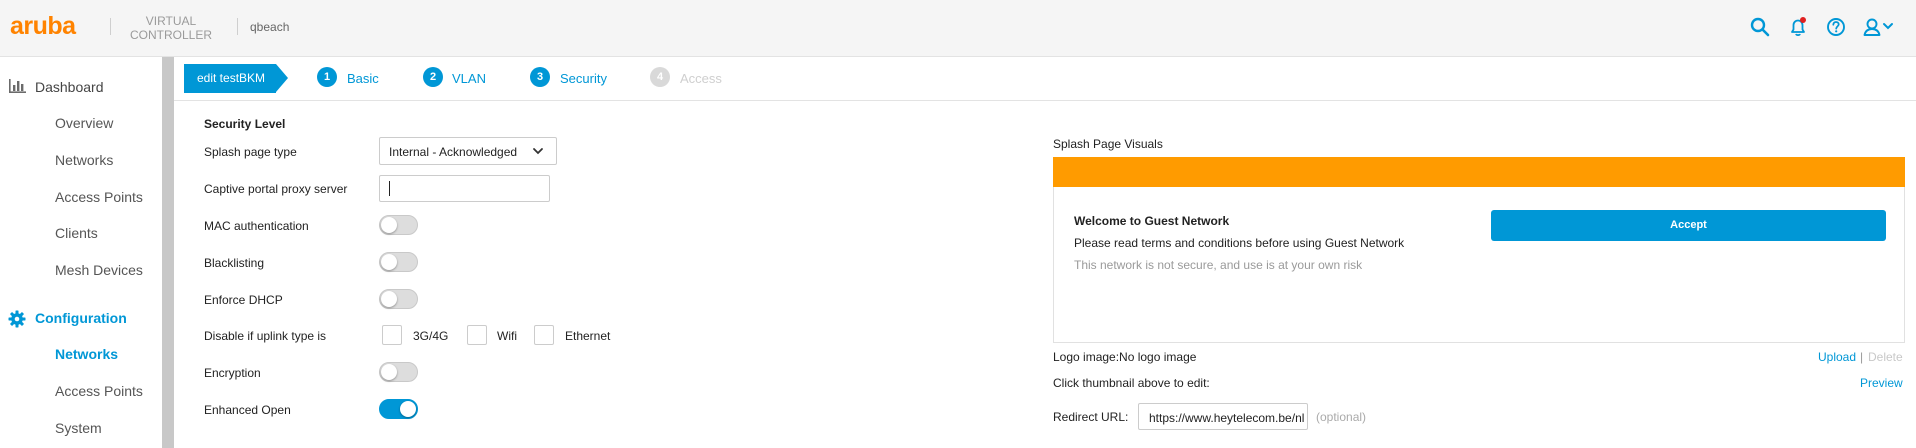  Describe the element at coordinates (1152, 221) in the screenshot. I see `splash-welcome-text: Welcome to Guest Network` at that location.